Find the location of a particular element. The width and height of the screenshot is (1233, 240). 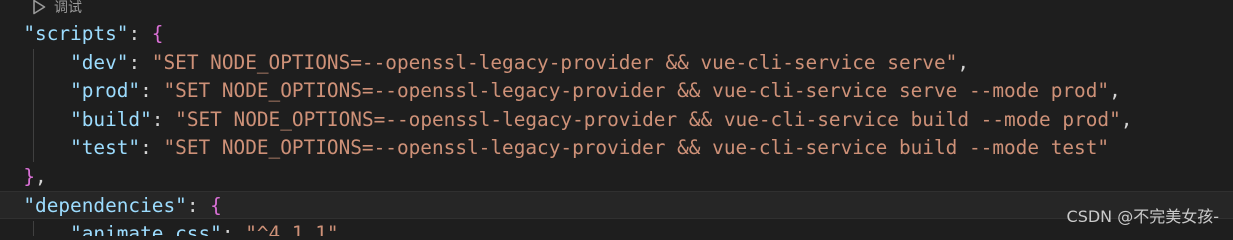

code-line-close: }, is located at coordinates (23, 177).